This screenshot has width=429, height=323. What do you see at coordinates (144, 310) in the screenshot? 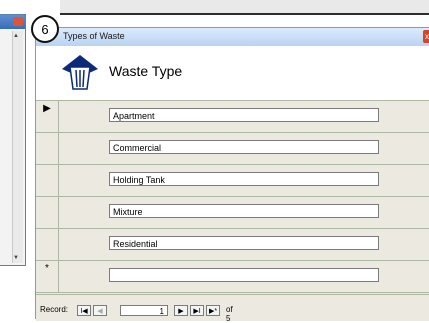
I see `current-record-input: 1` at bounding box center [144, 310].